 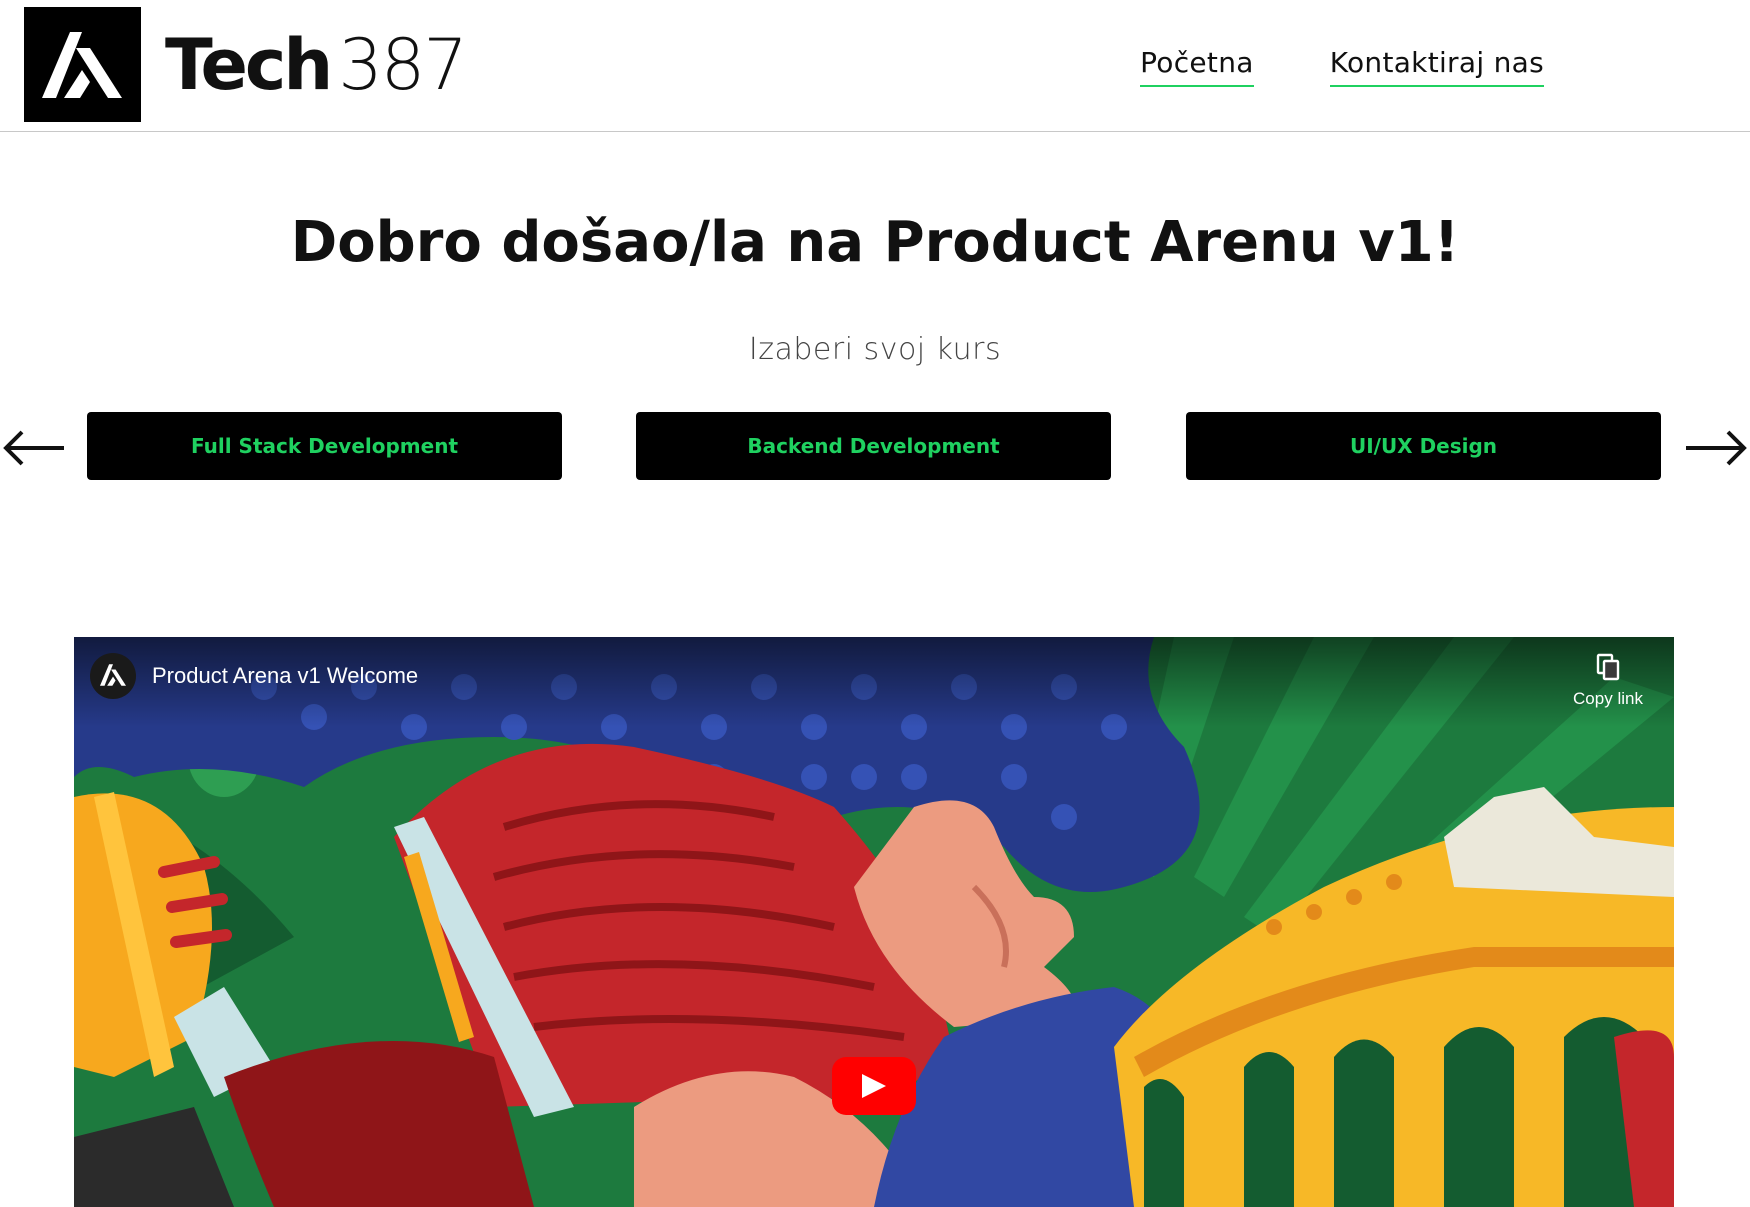 What do you see at coordinates (1608, 667) in the screenshot?
I see `copy-icon` at bounding box center [1608, 667].